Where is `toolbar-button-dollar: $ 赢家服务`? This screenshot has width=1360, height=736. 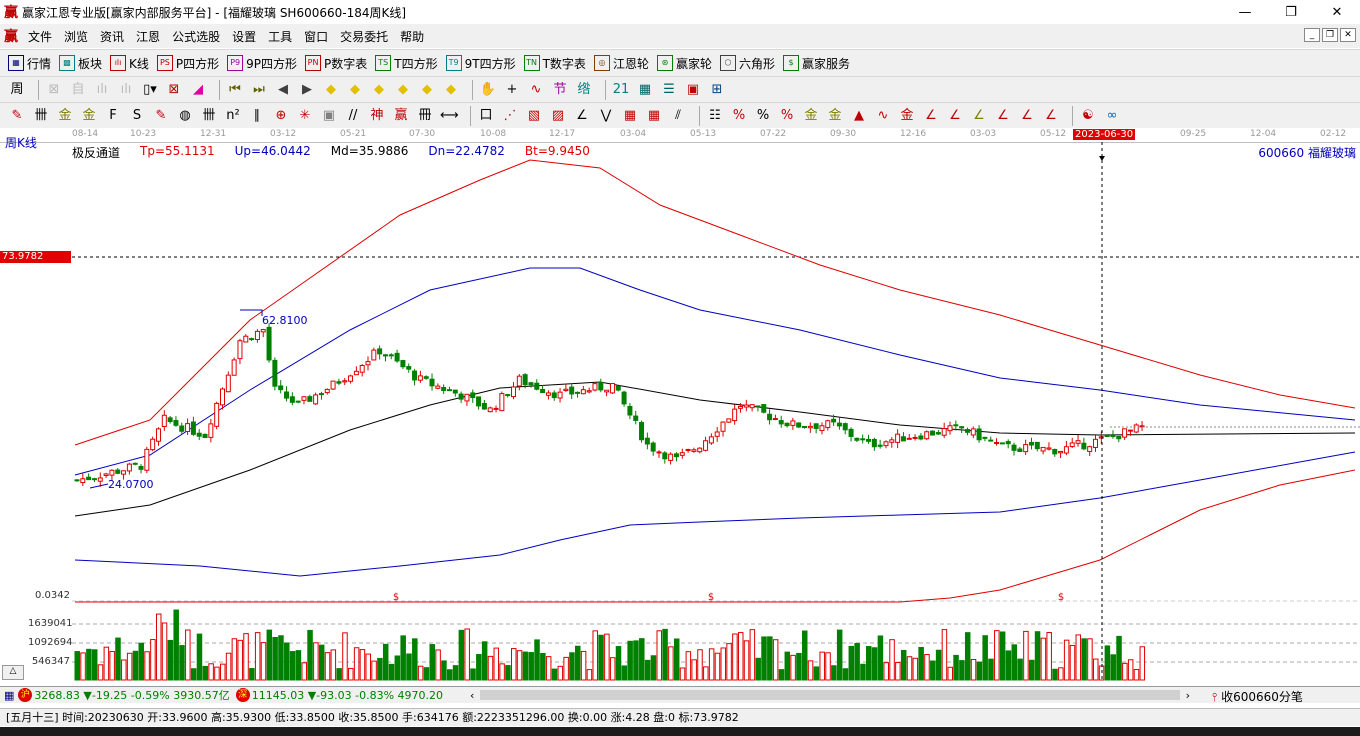
toolbar-button-dollar: $ 赢家服务 is located at coordinates (816, 63).